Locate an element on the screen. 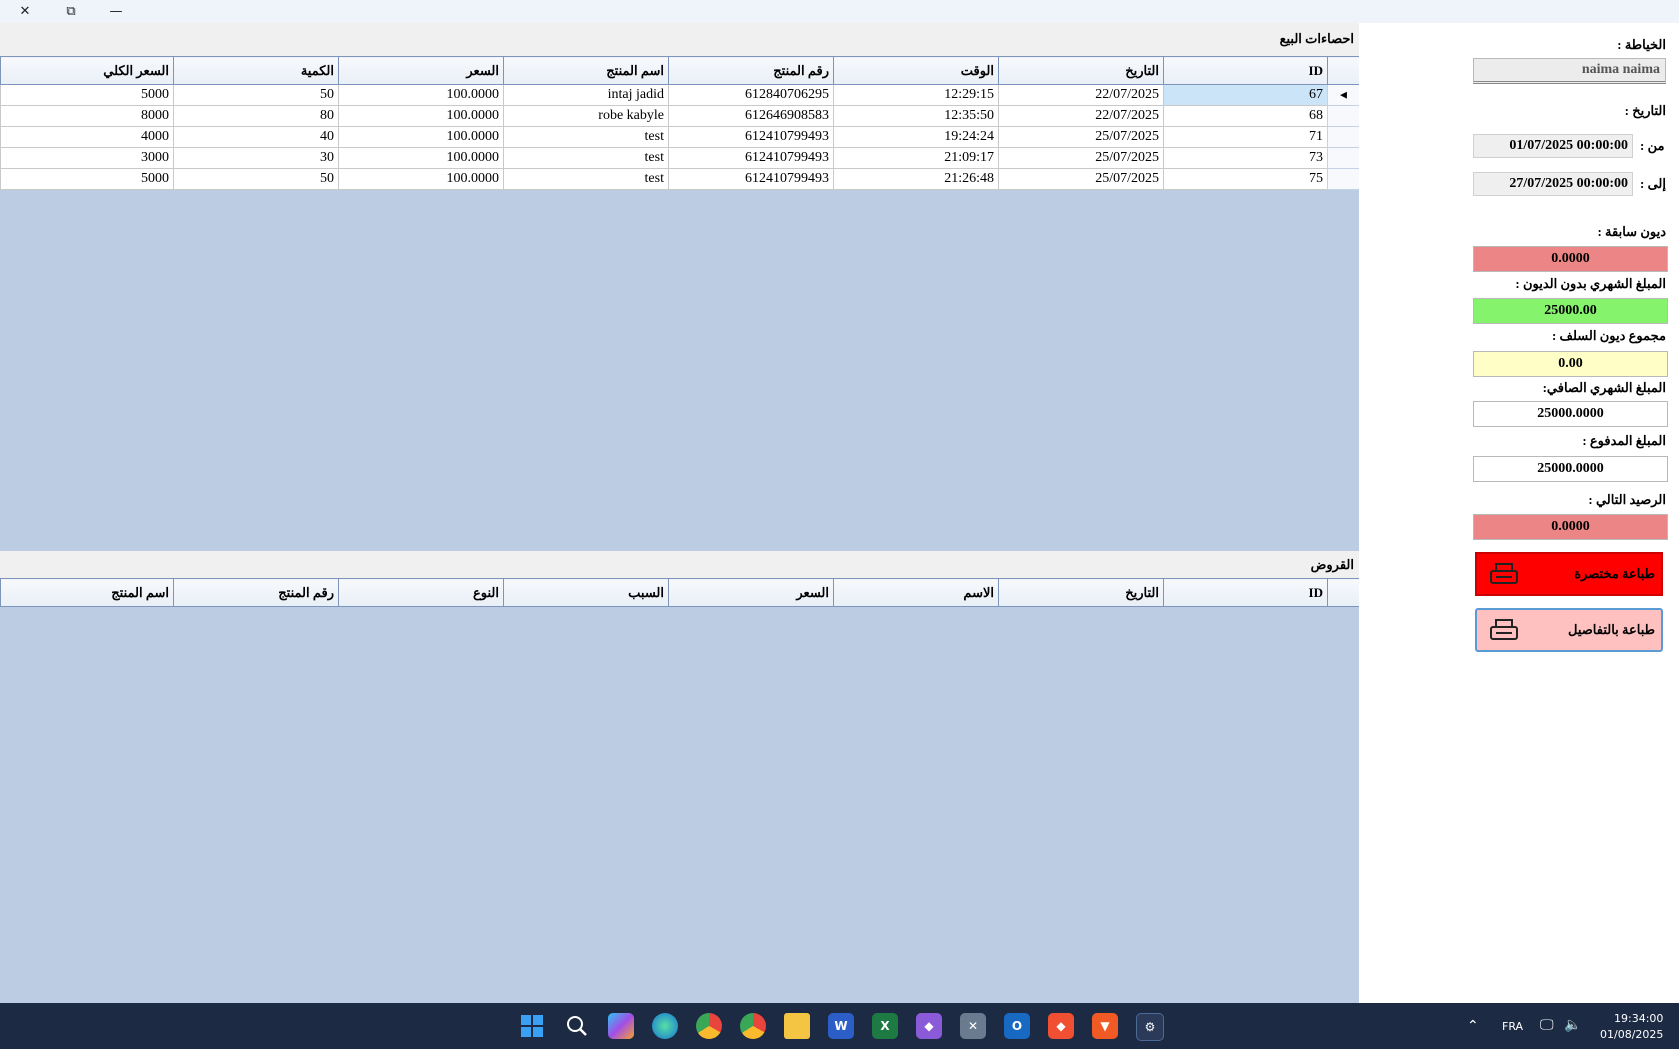 This screenshot has height=1049, width=1679. app-icon-active: ⚙ is located at coordinates (1150, 1027).